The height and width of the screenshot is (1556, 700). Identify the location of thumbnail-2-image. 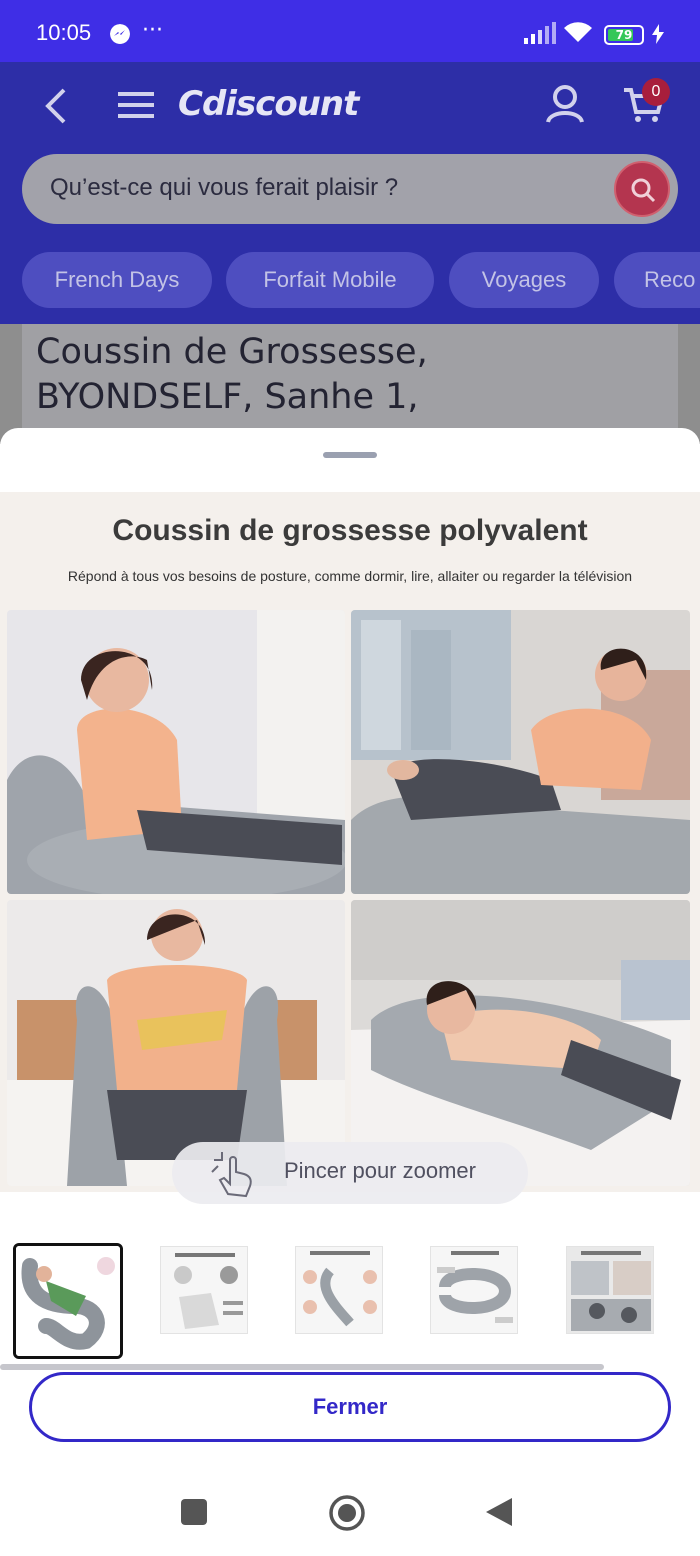
(204, 1290).